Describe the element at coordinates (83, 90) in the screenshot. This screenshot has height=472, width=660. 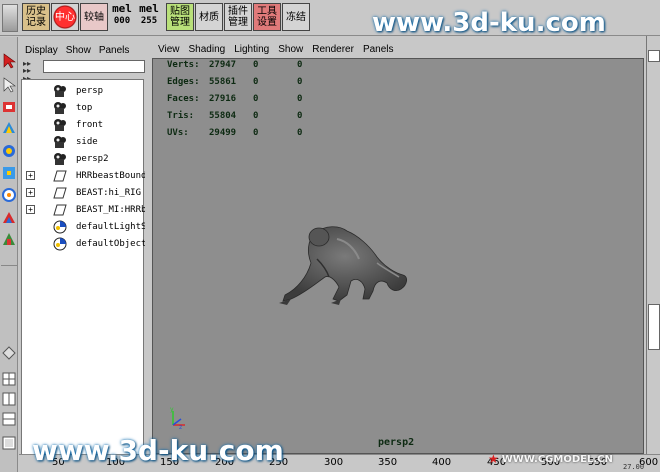
I see `outliner-item-persp: persp` at that location.